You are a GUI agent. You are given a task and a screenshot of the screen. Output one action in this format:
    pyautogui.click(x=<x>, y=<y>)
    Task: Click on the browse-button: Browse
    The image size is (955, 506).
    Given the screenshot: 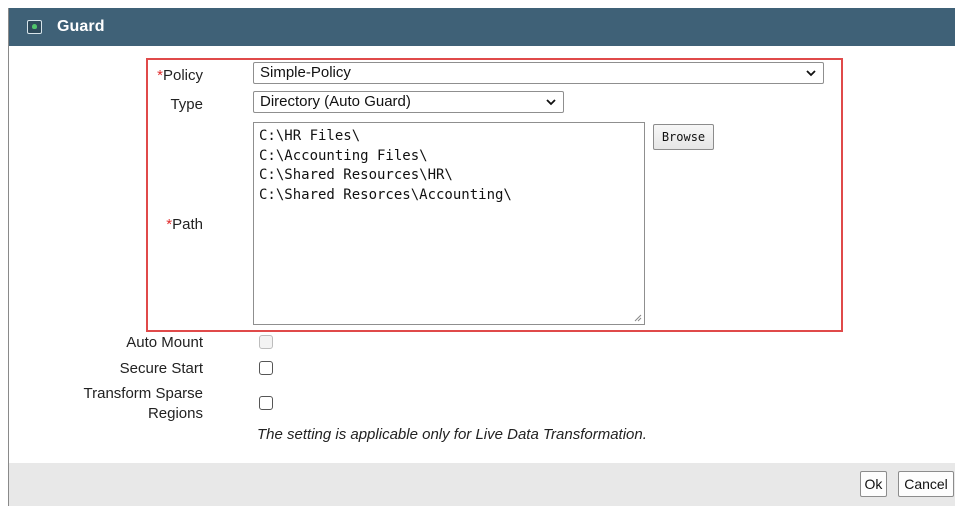 What is the action you would take?
    pyautogui.click(x=683, y=137)
    